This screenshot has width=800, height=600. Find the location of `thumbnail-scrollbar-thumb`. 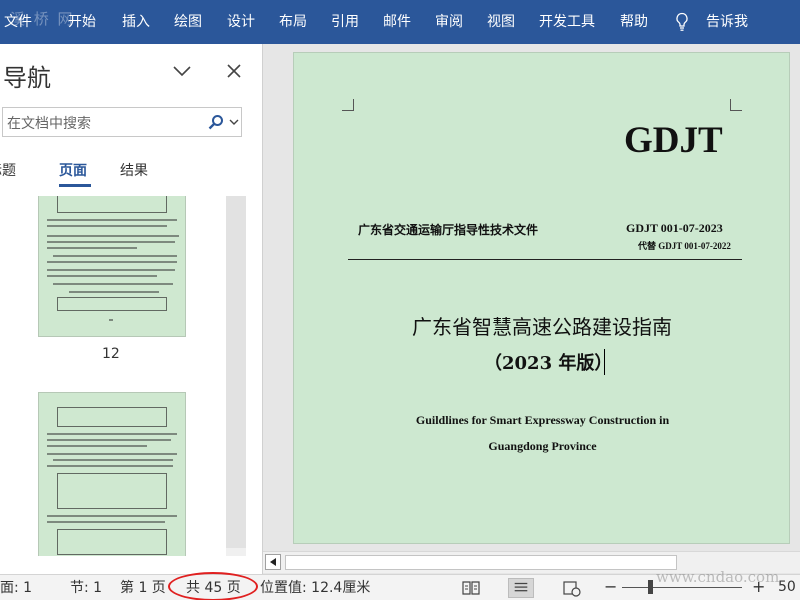

thumbnail-scrollbar-thumb is located at coordinates (236, 372).